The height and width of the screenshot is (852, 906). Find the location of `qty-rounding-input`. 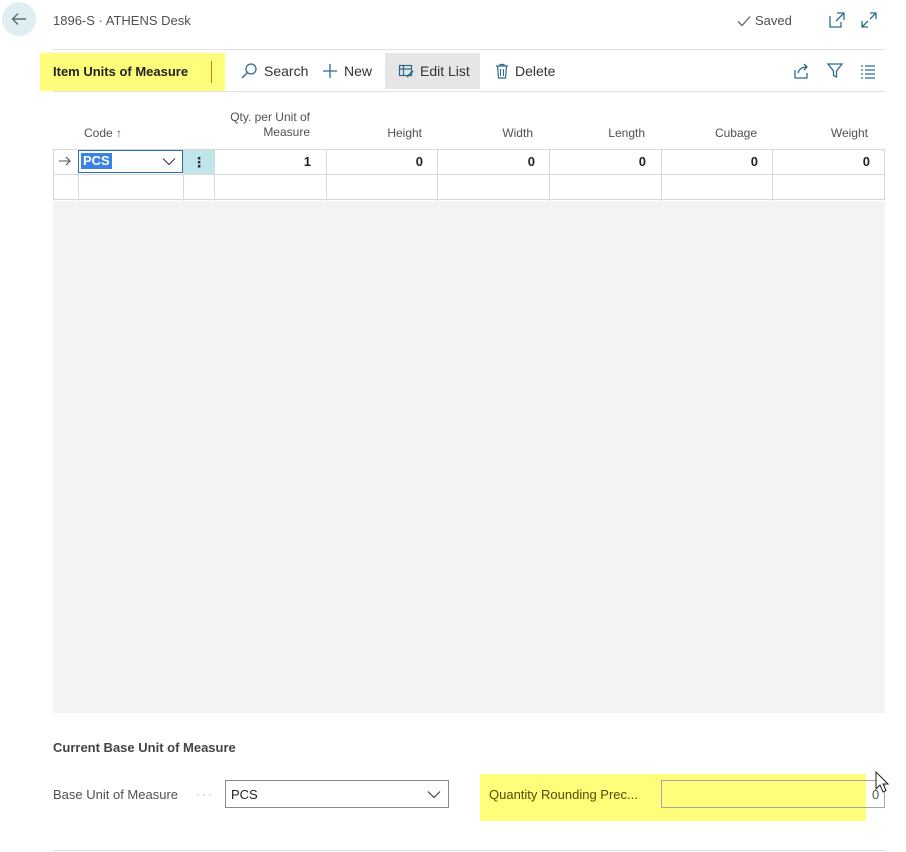

qty-rounding-input is located at coordinates (773, 794).